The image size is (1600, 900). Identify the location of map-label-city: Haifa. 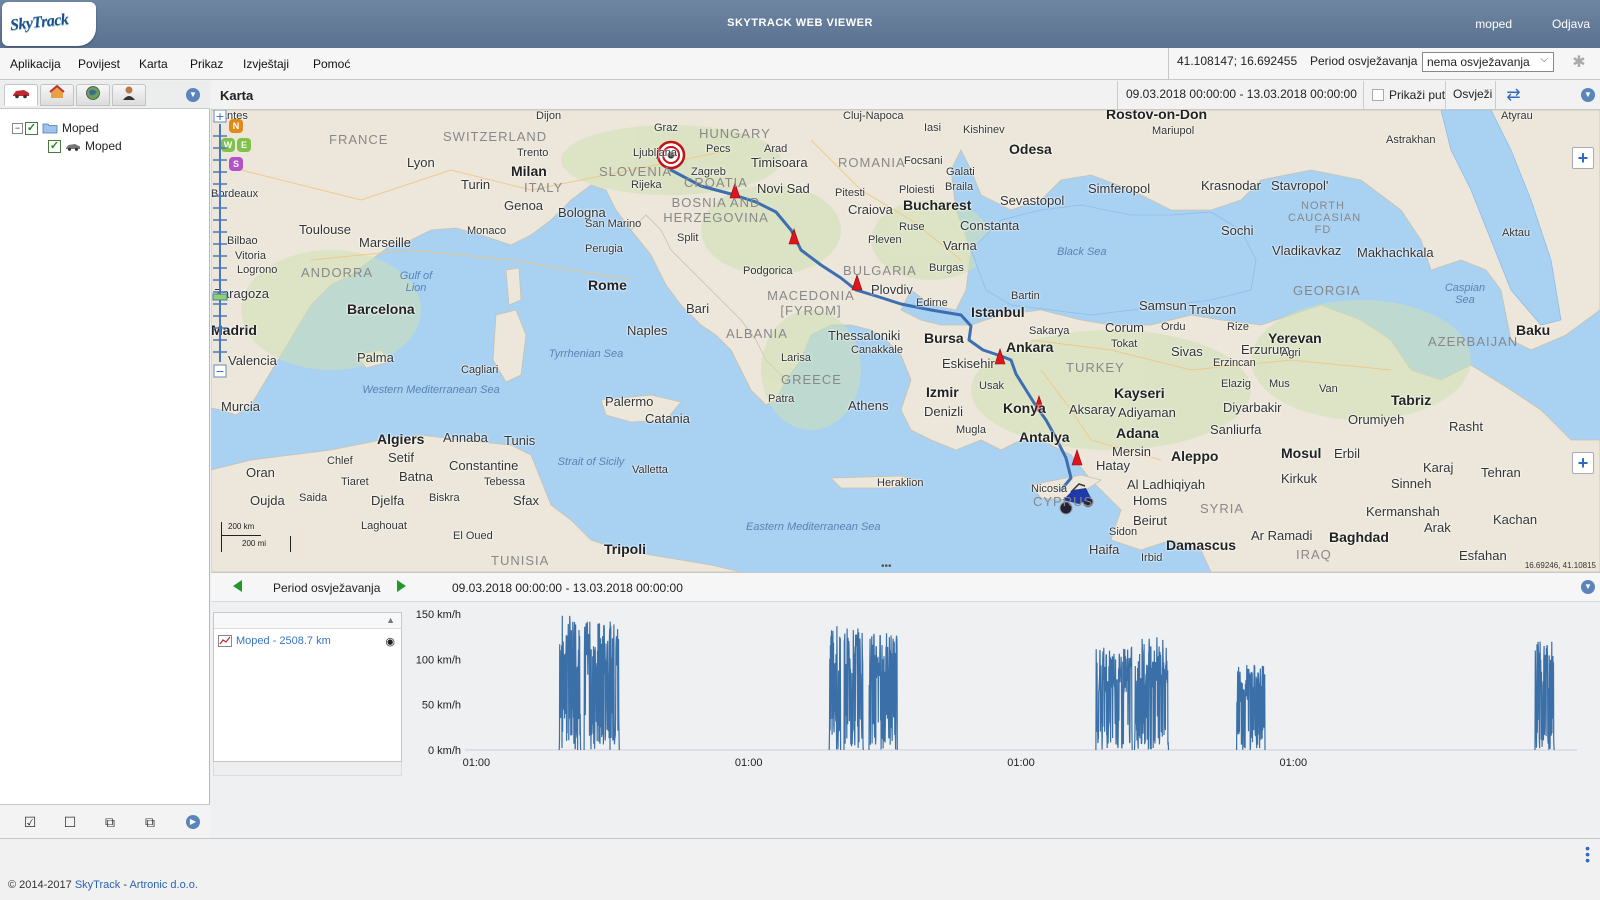
(1104, 549).